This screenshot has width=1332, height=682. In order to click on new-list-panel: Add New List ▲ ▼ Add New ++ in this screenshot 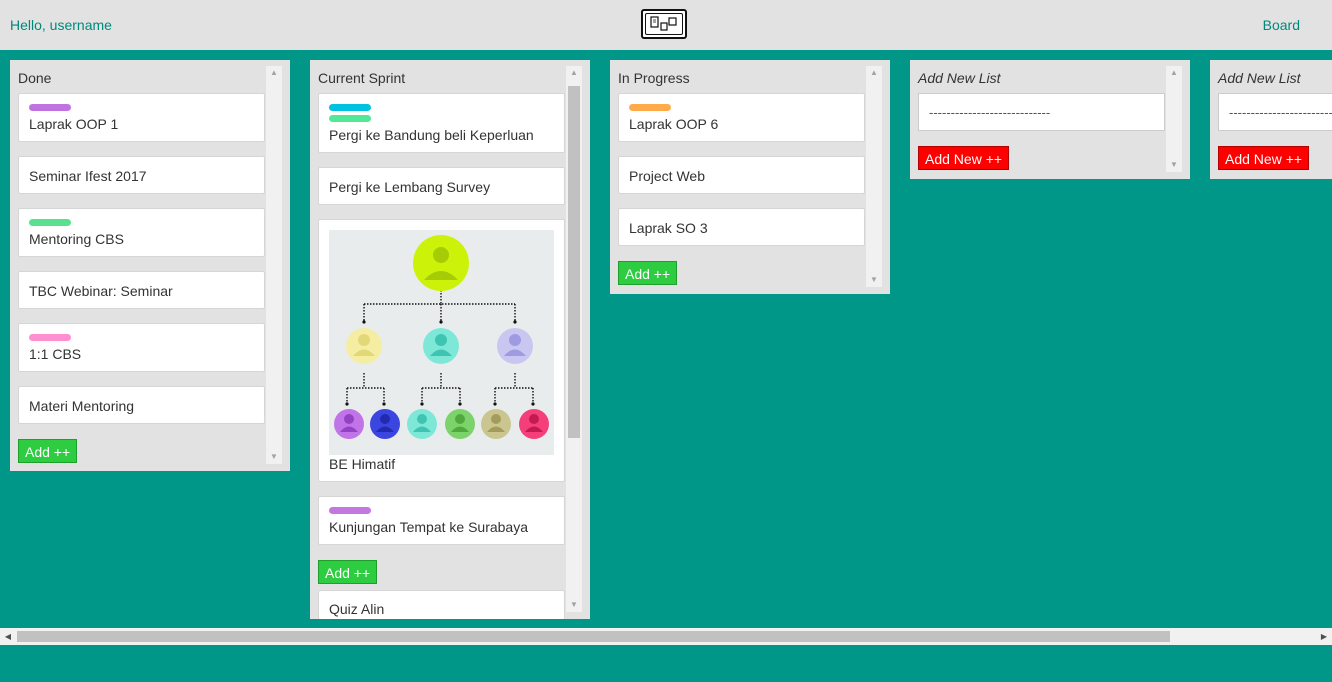, I will do `click(1050, 119)`.